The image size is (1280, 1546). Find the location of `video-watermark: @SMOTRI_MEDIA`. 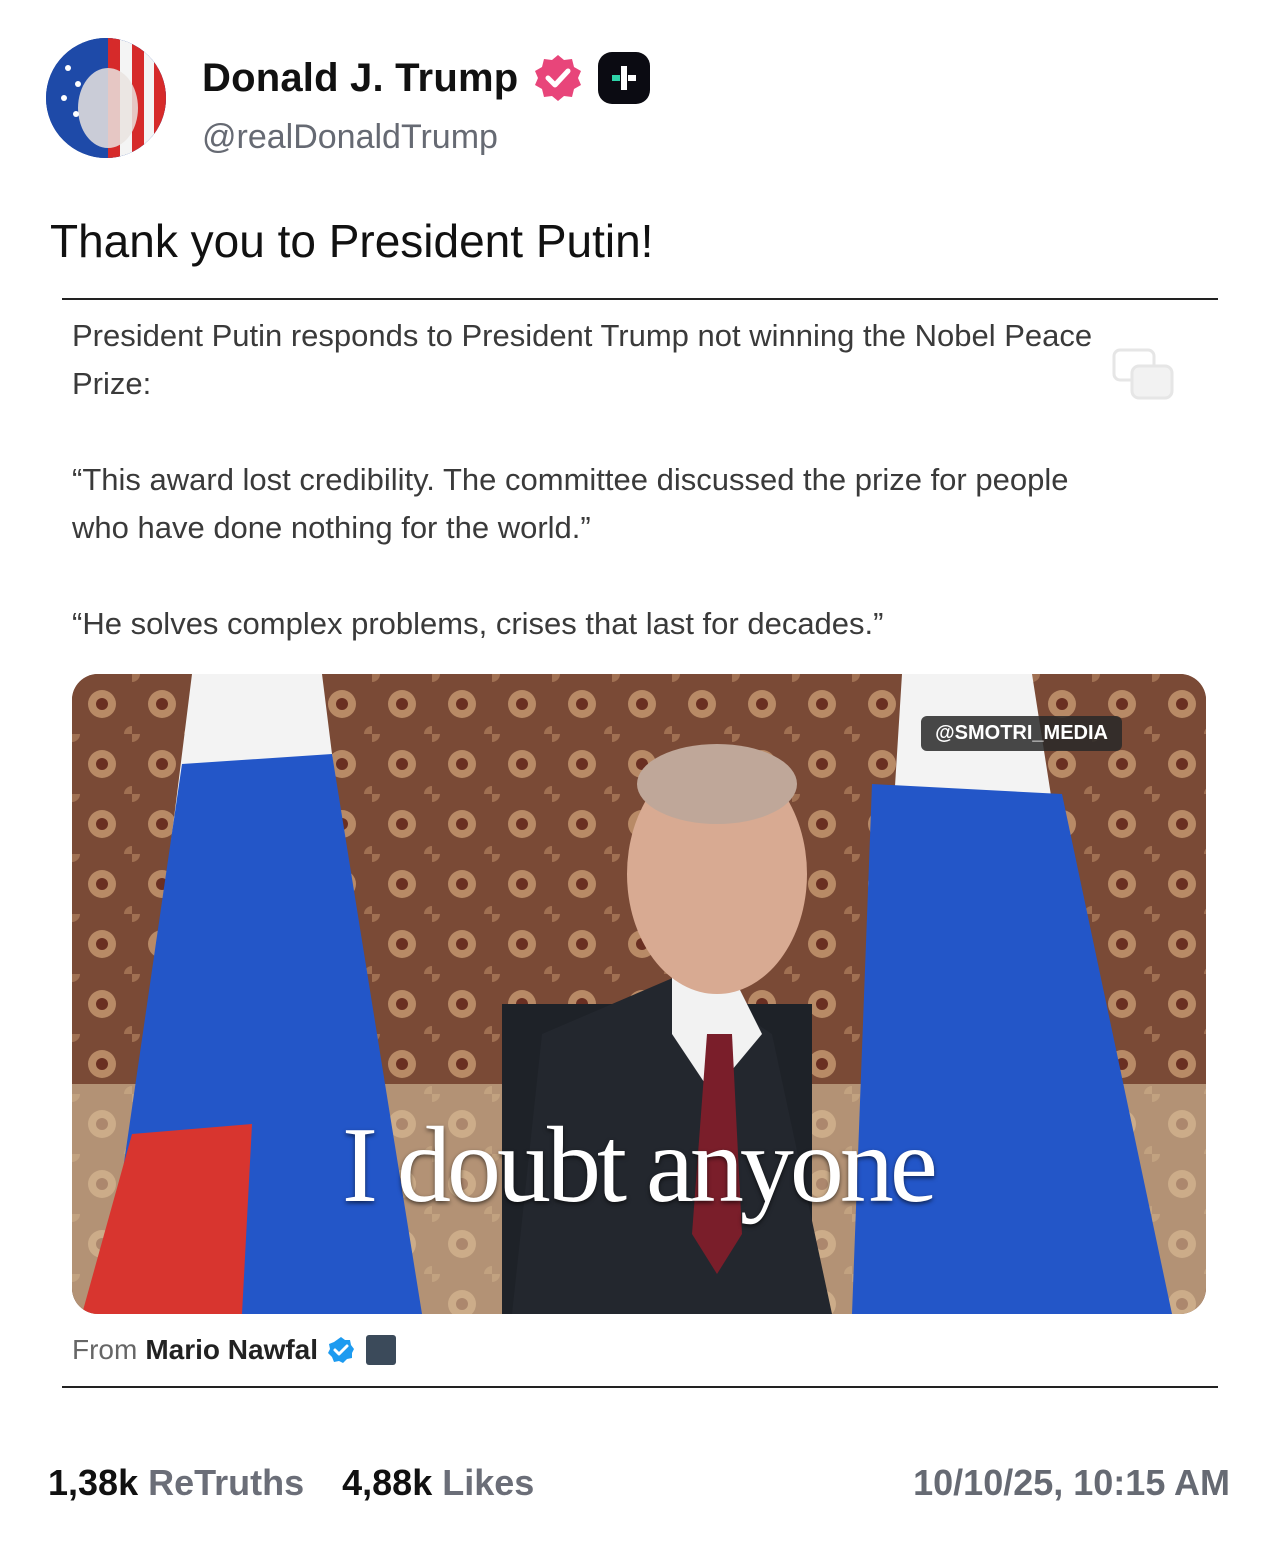

video-watermark: @SMOTRI_MEDIA is located at coordinates (1021, 733).